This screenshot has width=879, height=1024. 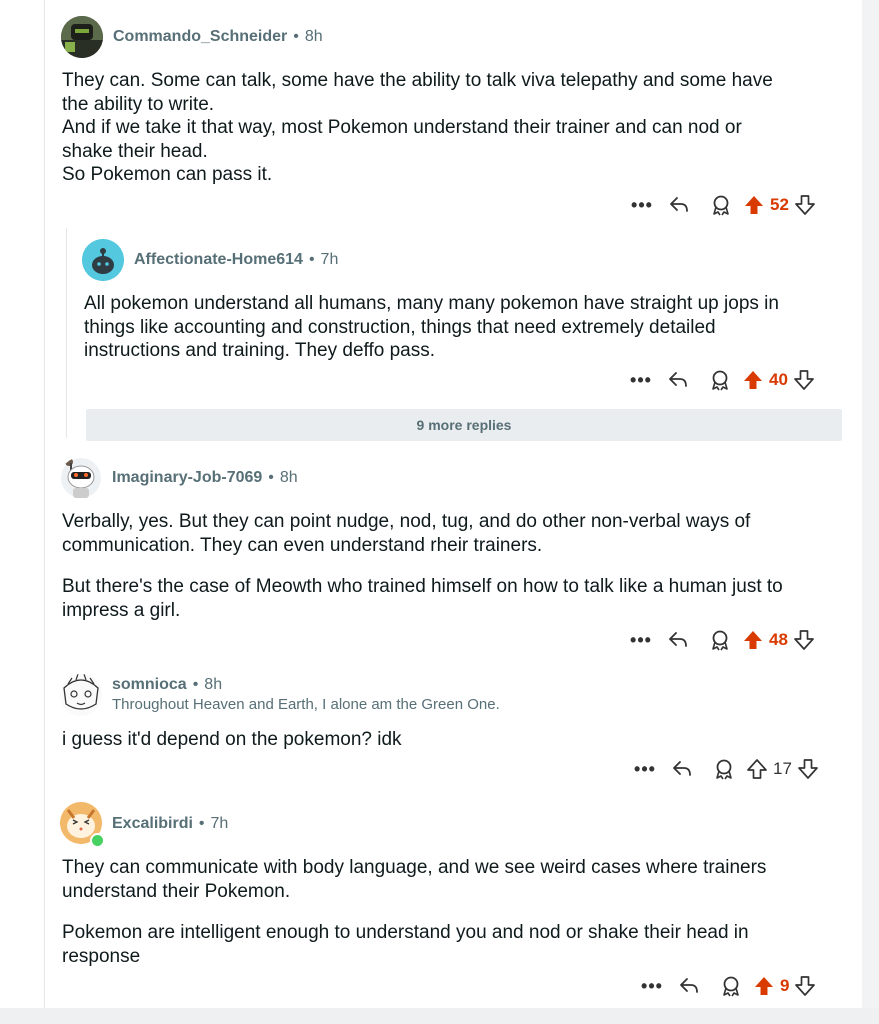 I want to click on author-link: Affectionate-Home614, so click(x=218, y=259).